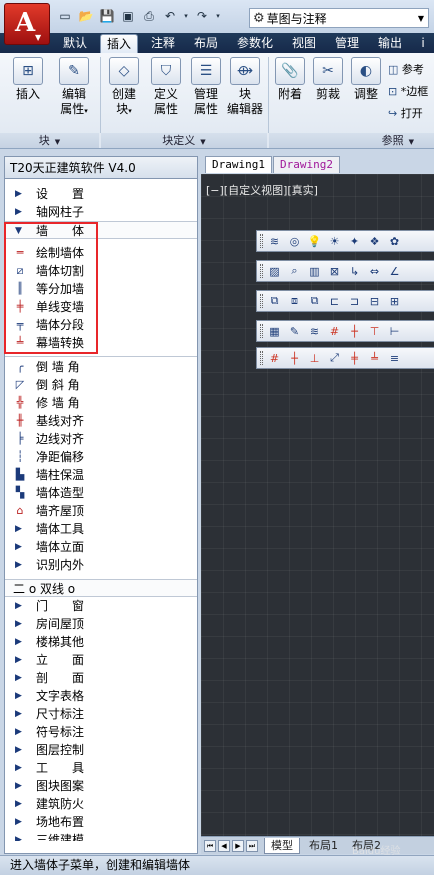 The width and height of the screenshot is (434, 875). What do you see at coordinates (374, 271) in the screenshot?
I see `dimension-icon: ⇔` at bounding box center [374, 271].